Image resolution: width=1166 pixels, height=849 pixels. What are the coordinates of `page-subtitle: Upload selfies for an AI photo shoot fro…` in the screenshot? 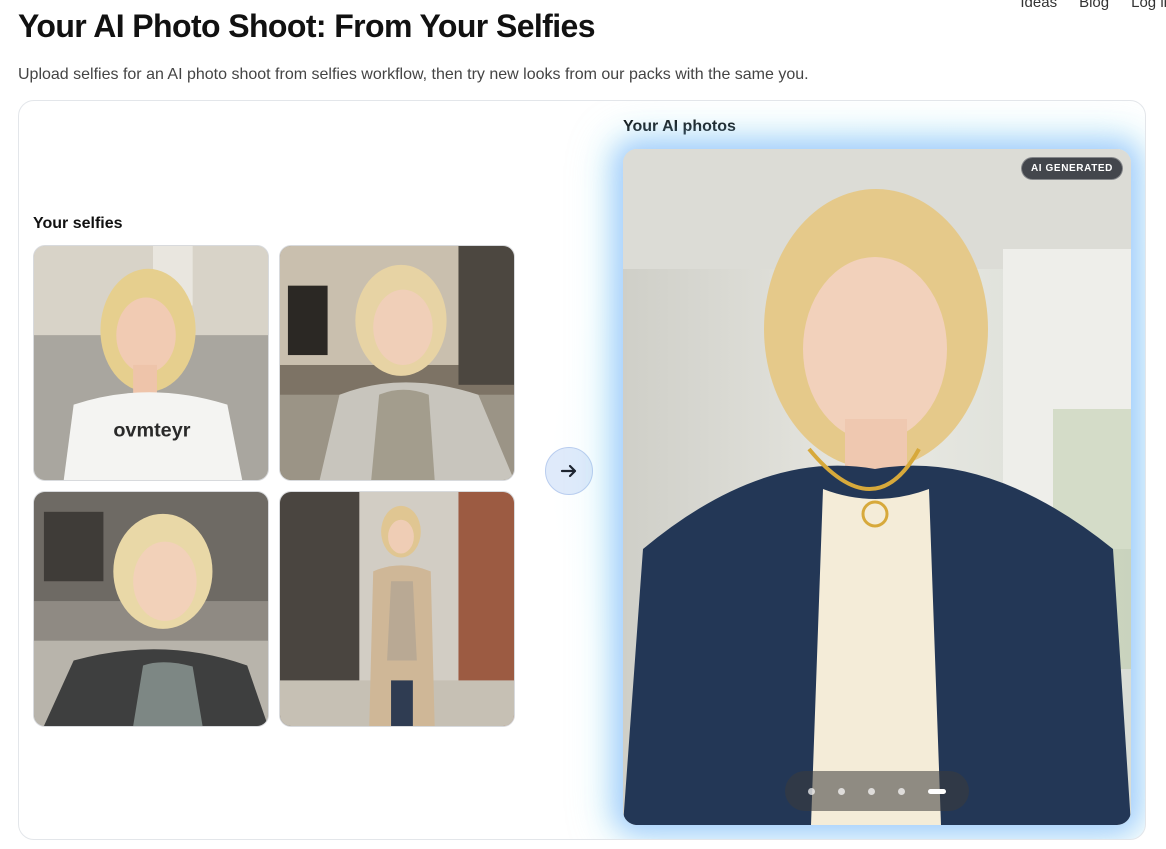 It's located at (413, 74).